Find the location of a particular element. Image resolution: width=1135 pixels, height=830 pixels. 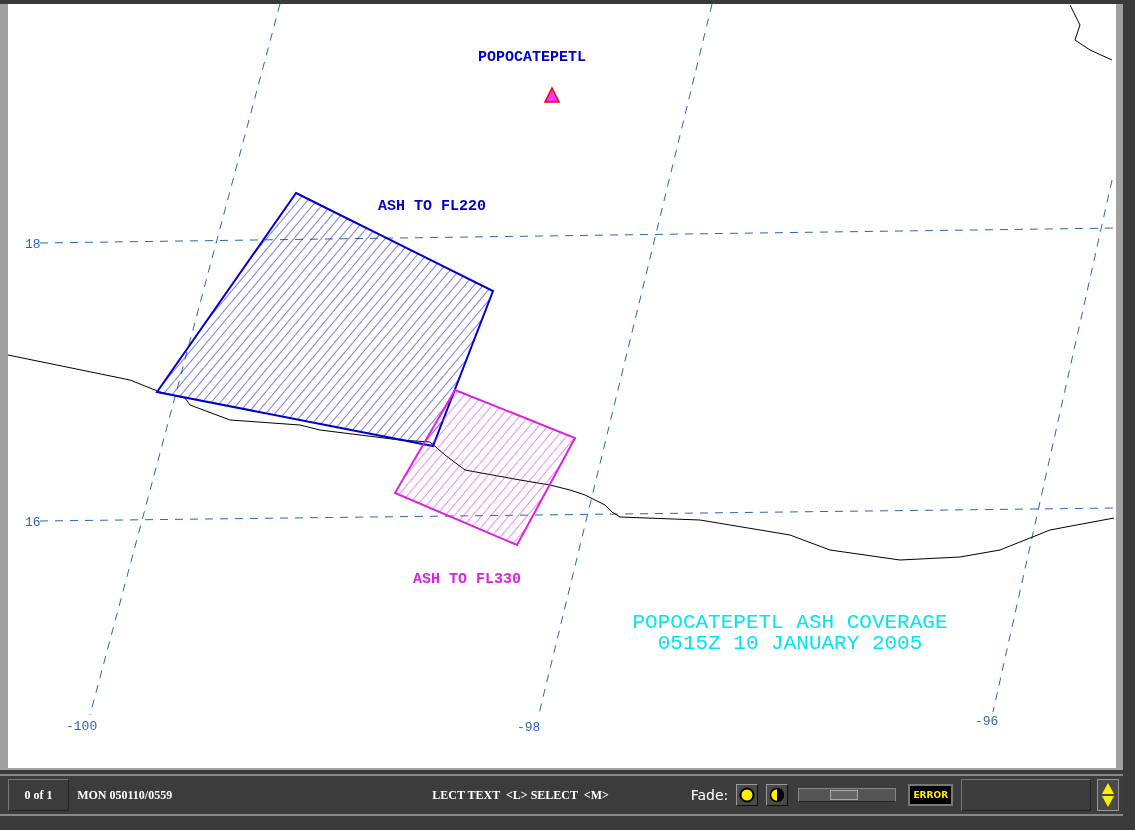

longitude-label: -96 is located at coordinates (987, 721).